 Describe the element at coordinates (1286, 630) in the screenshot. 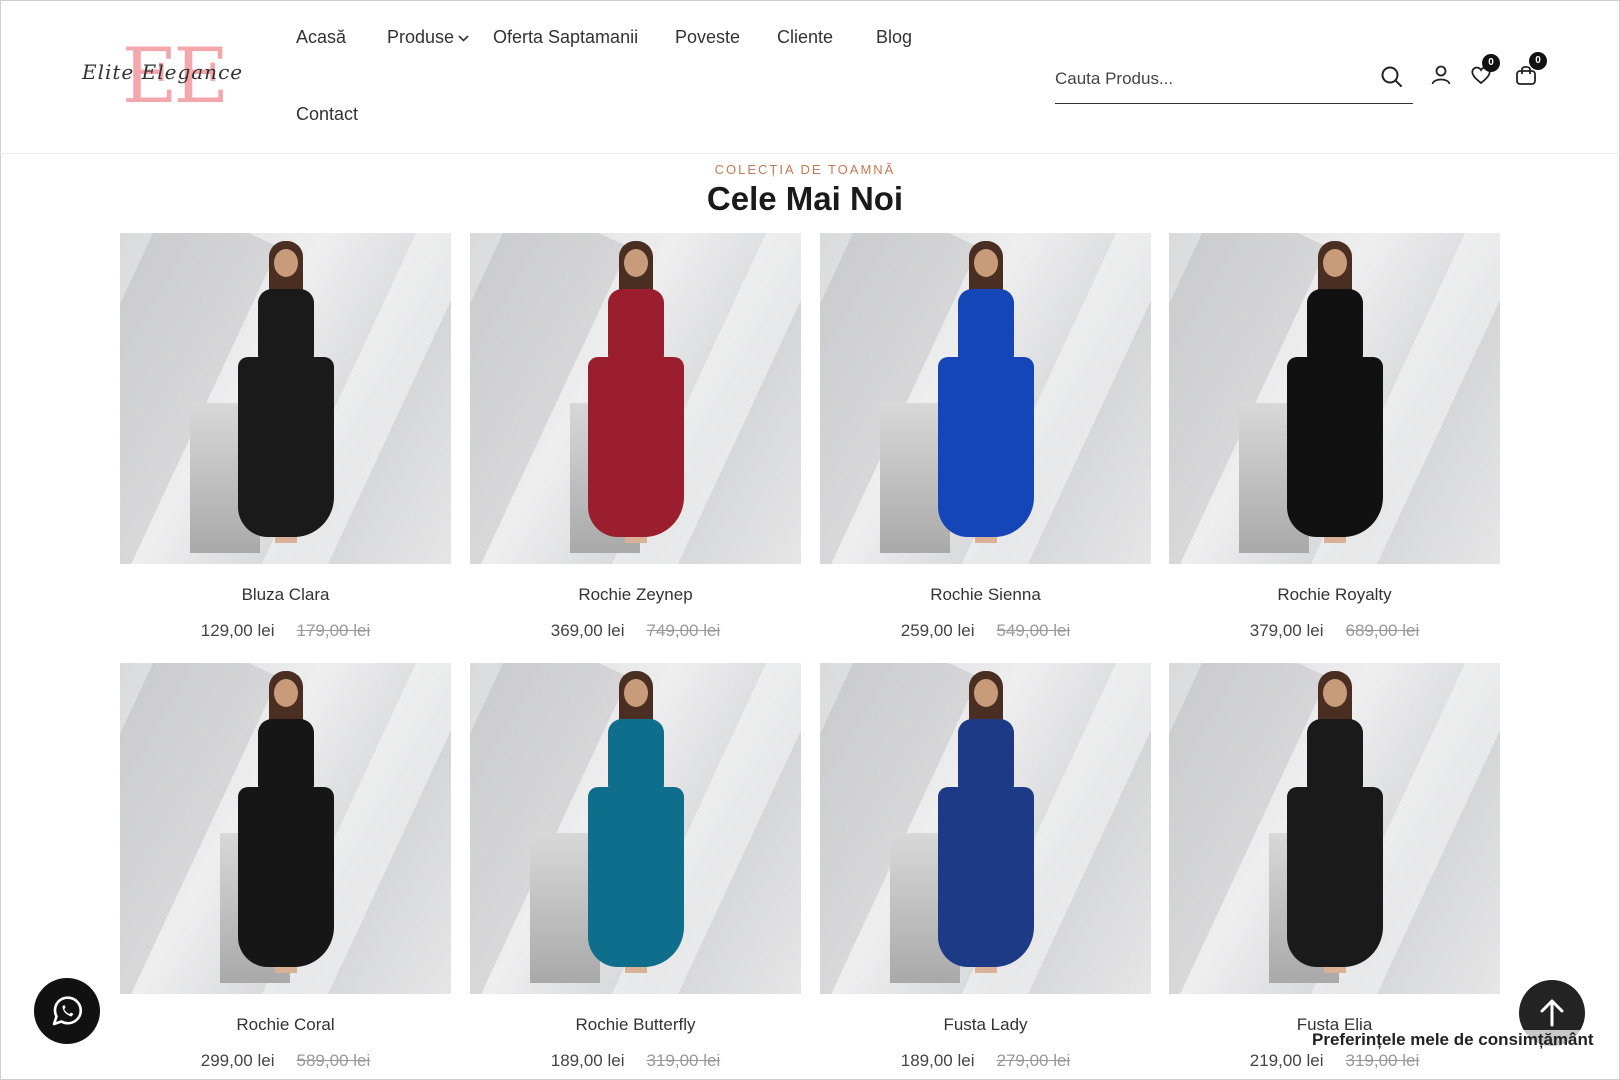

I see `sale-price: 379,00 lei` at that location.